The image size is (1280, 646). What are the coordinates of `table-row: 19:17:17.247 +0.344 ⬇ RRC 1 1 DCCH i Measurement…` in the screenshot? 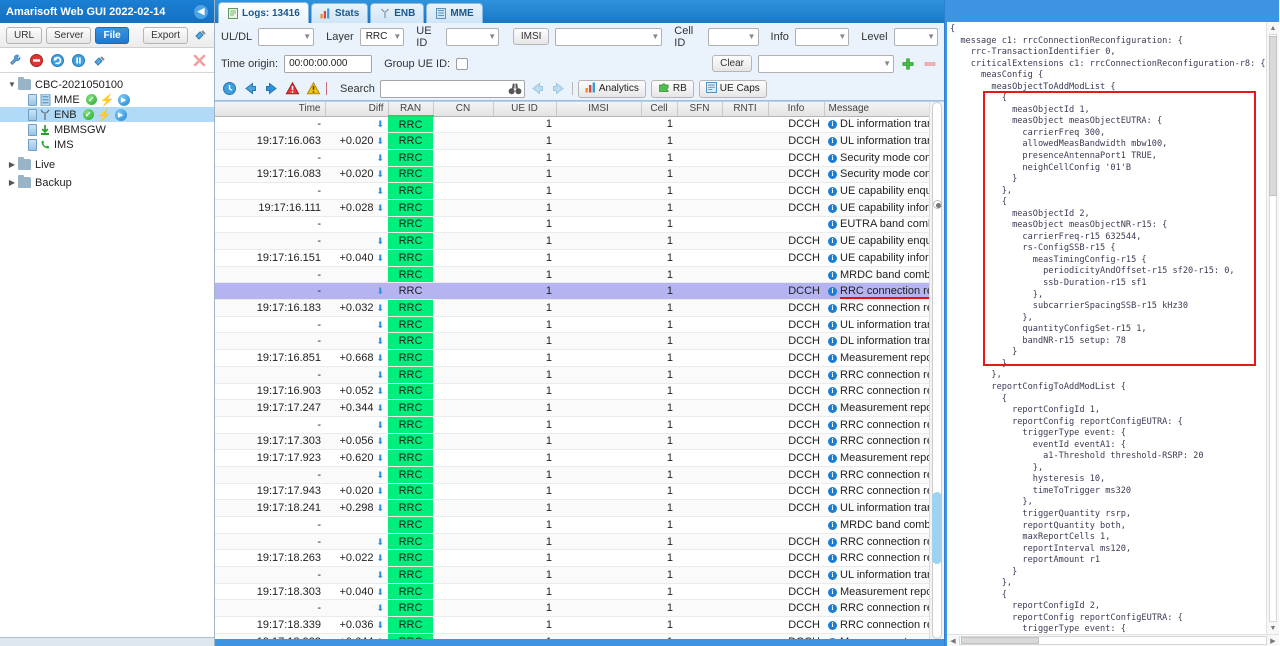 It's located at (572, 408).